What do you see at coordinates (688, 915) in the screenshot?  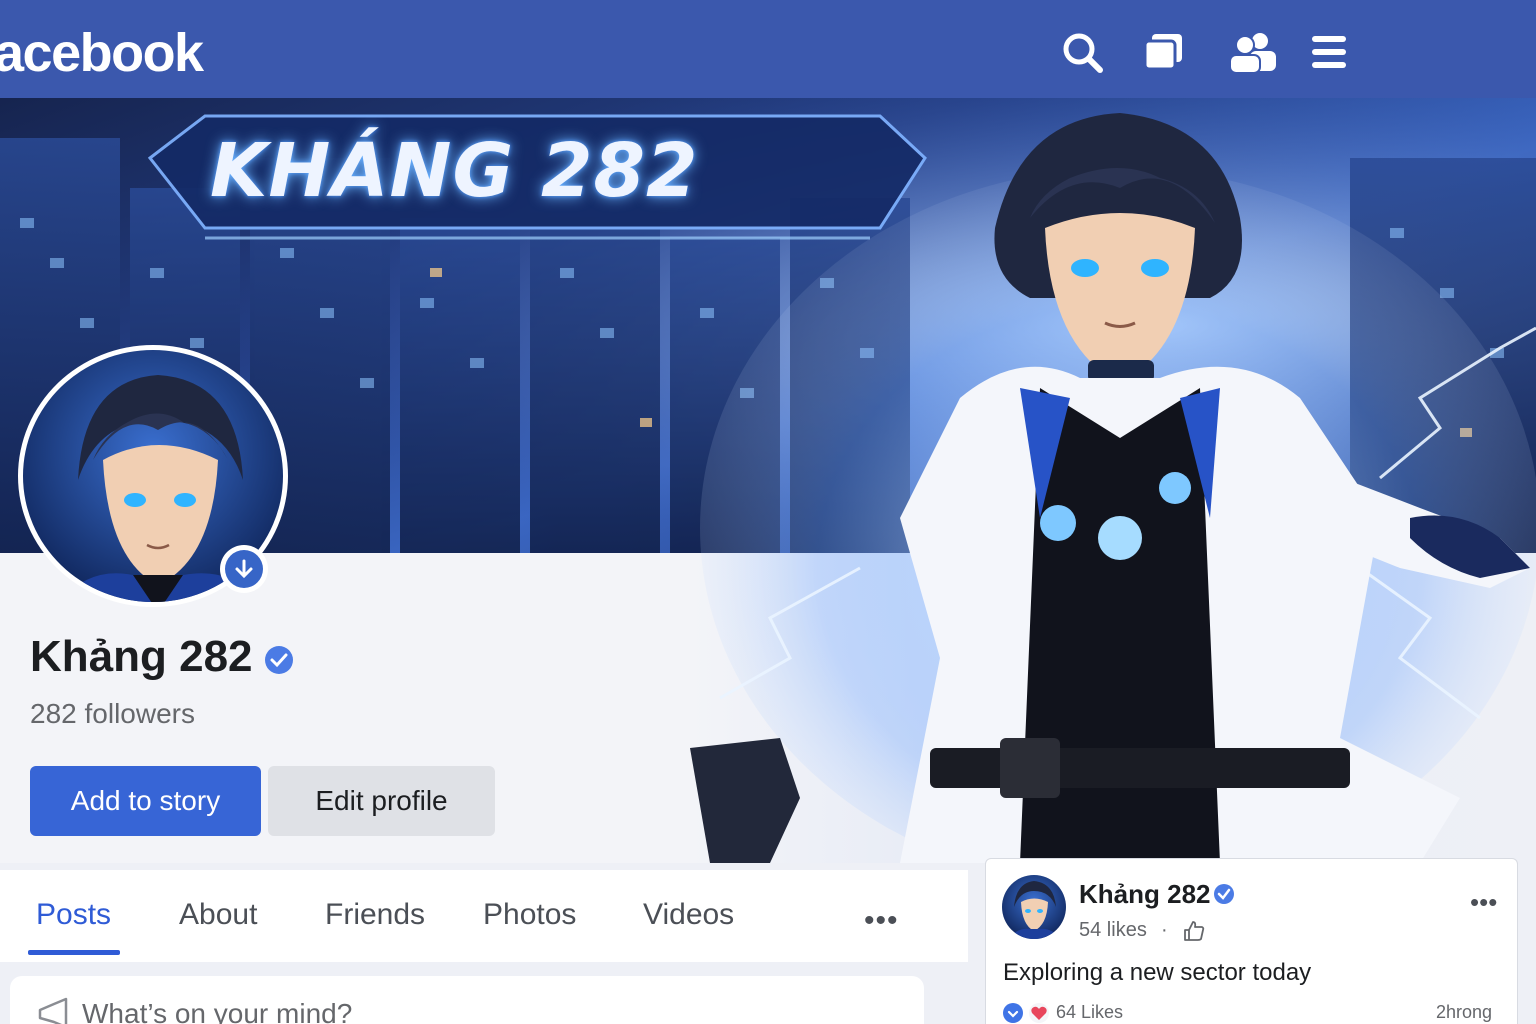 I see `tab-videos: Videos` at bounding box center [688, 915].